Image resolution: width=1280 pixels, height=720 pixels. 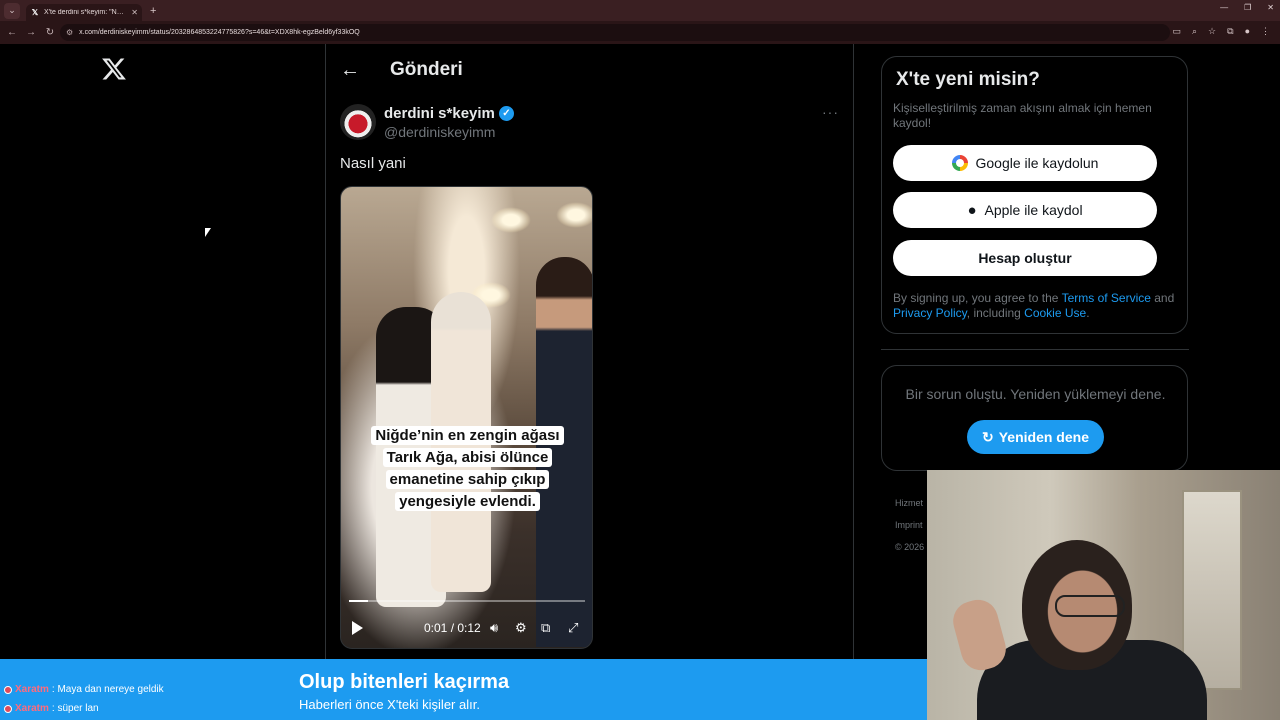 What do you see at coordinates (830, 112) in the screenshot?
I see `more-options-icon: ···` at bounding box center [830, 112].